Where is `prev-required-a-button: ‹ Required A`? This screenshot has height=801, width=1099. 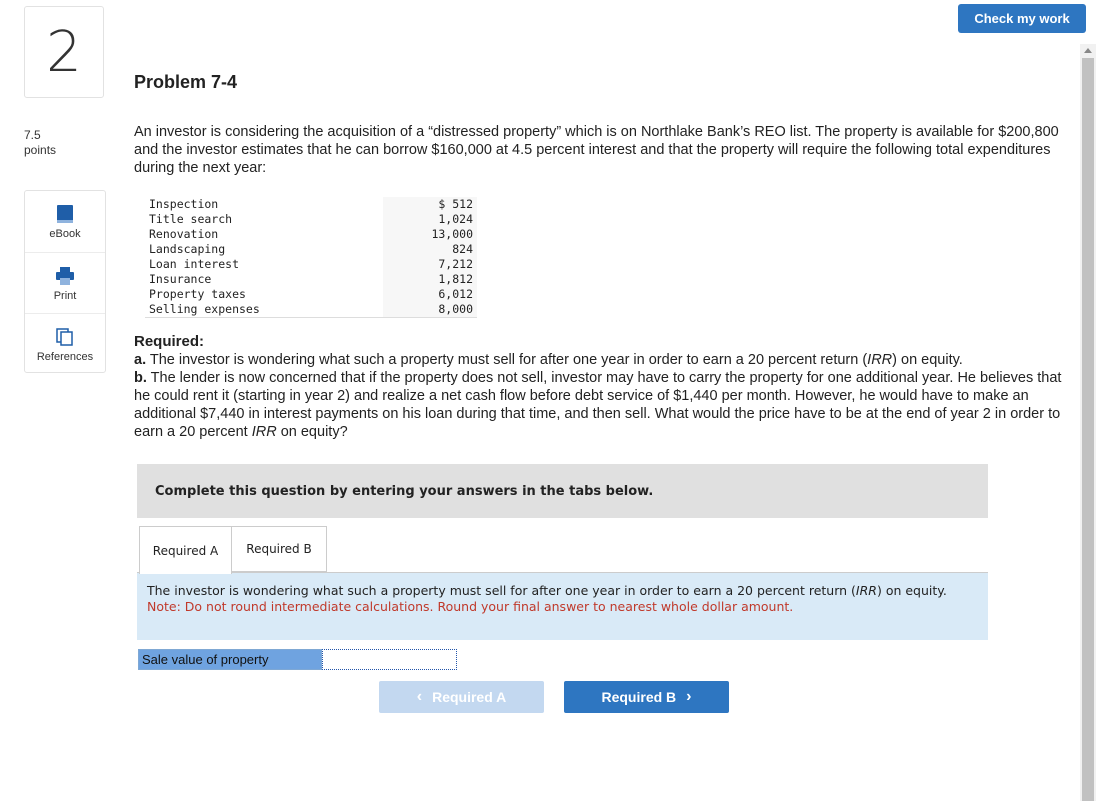 prev-required-a-button: ‹ Required A is located at coordinates (461, 697).